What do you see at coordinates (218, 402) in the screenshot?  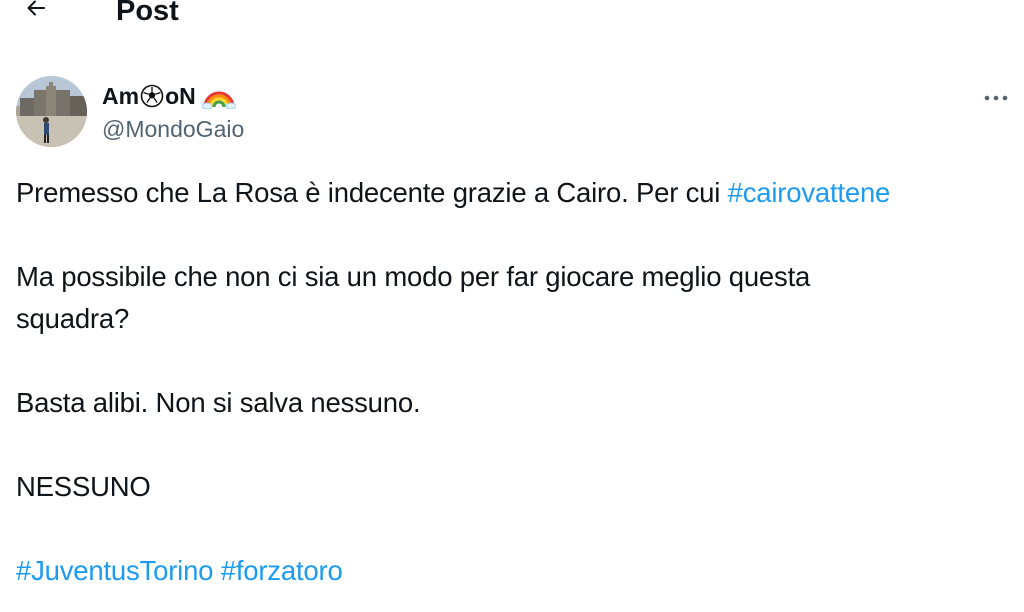 I see `post-line: Basta alibi. Non si salva nessuno.` at bounding box center [218, 402].